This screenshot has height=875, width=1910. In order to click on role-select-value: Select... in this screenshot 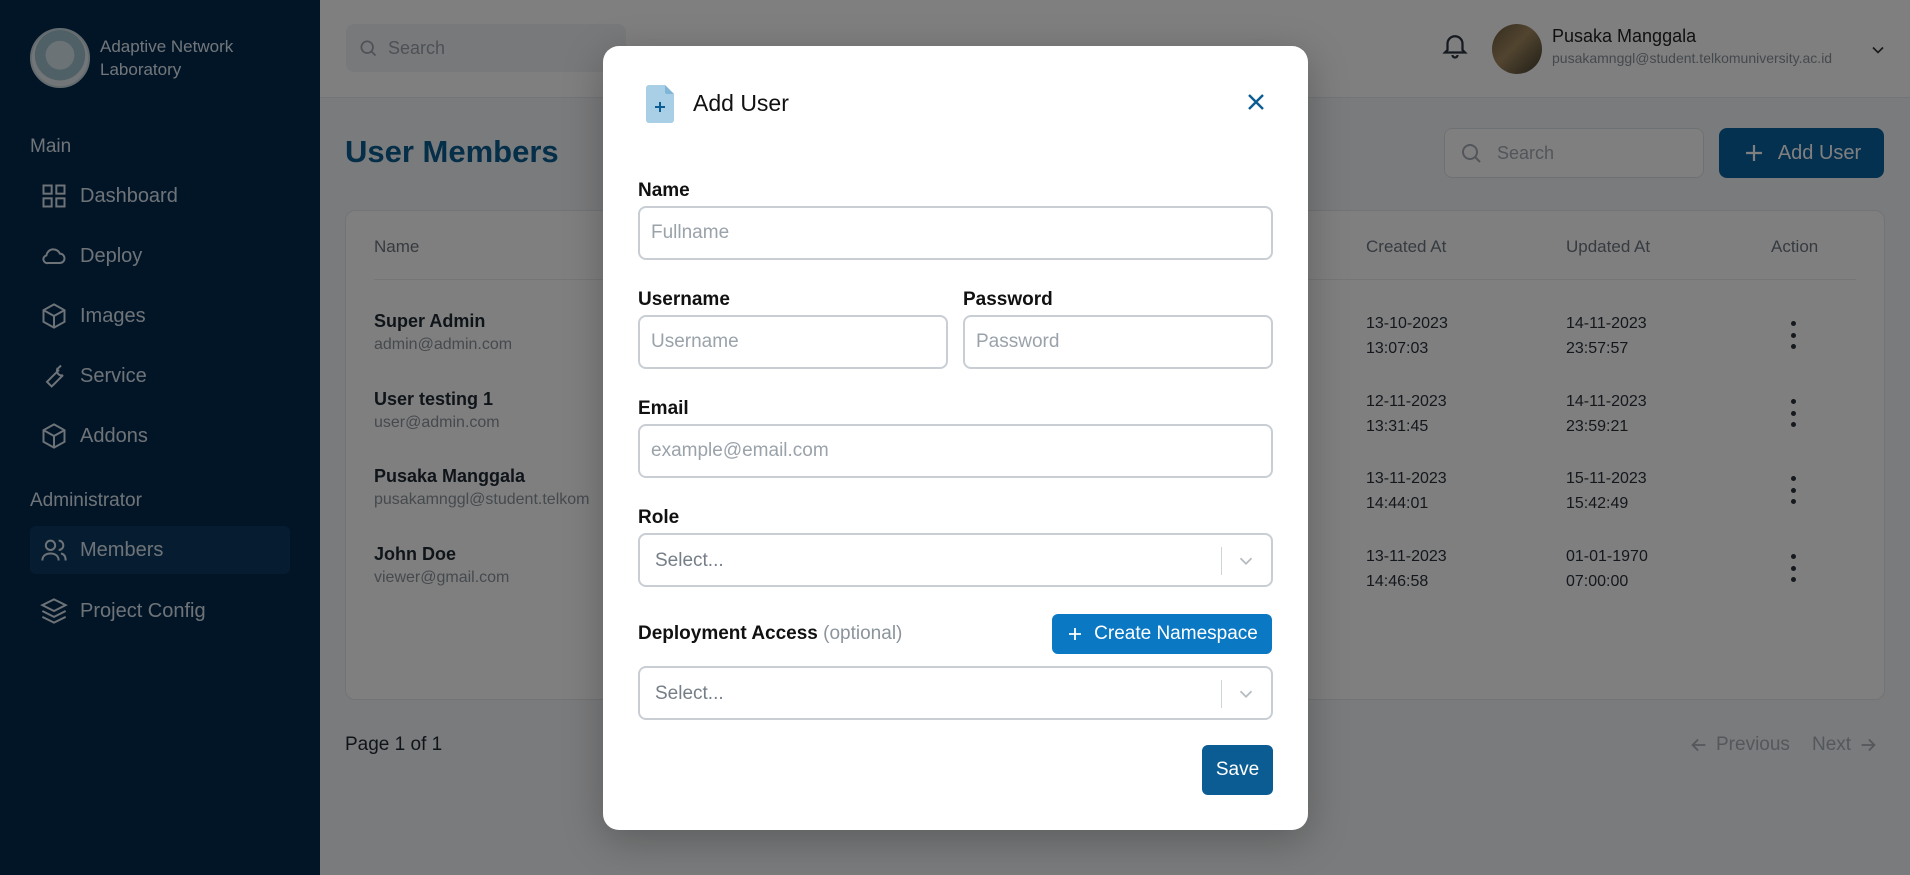, I will do `click(689, 560)`.